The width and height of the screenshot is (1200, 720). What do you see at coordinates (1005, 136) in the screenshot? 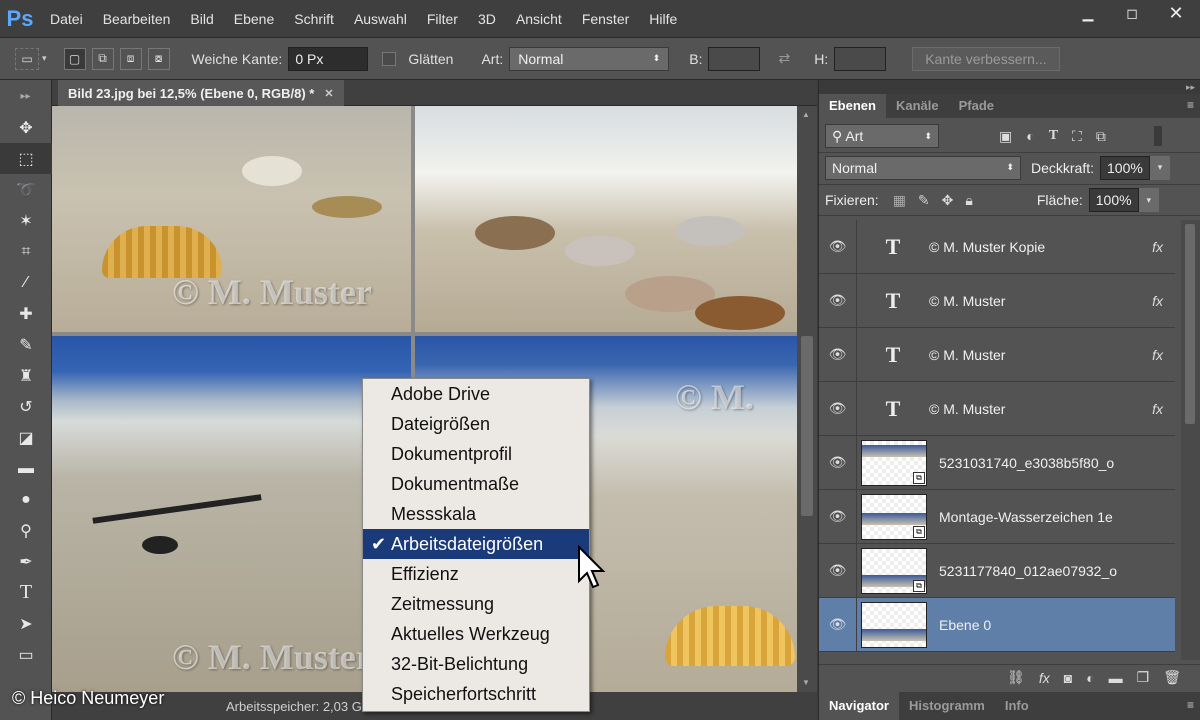
I see `filter-pixel-icon: ▣` at bounding box center [1005, 136].